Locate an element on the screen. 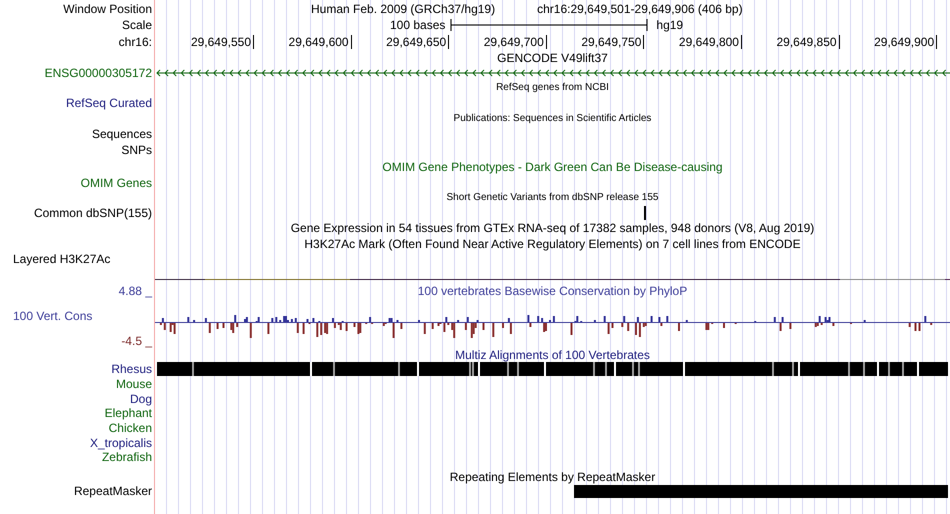 The image size is (950, 514). track-label: X_tropicalis is located at coordinates (121, 443).